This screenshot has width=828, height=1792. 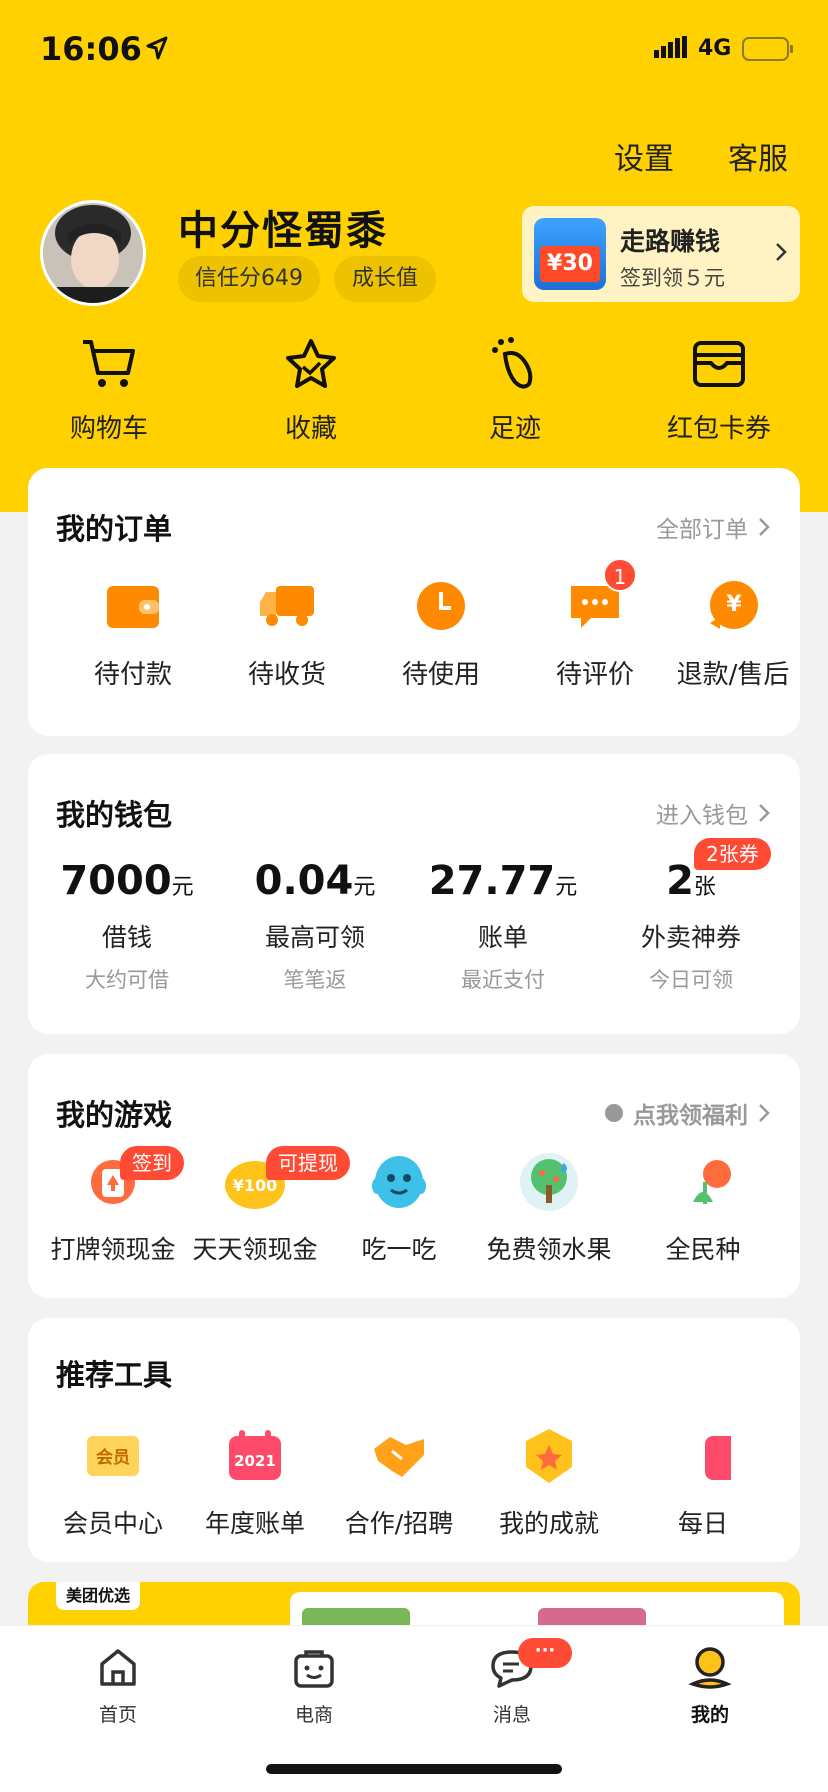 I want to click on tool-daily-label: 每日, so click(x=702, y=1523).